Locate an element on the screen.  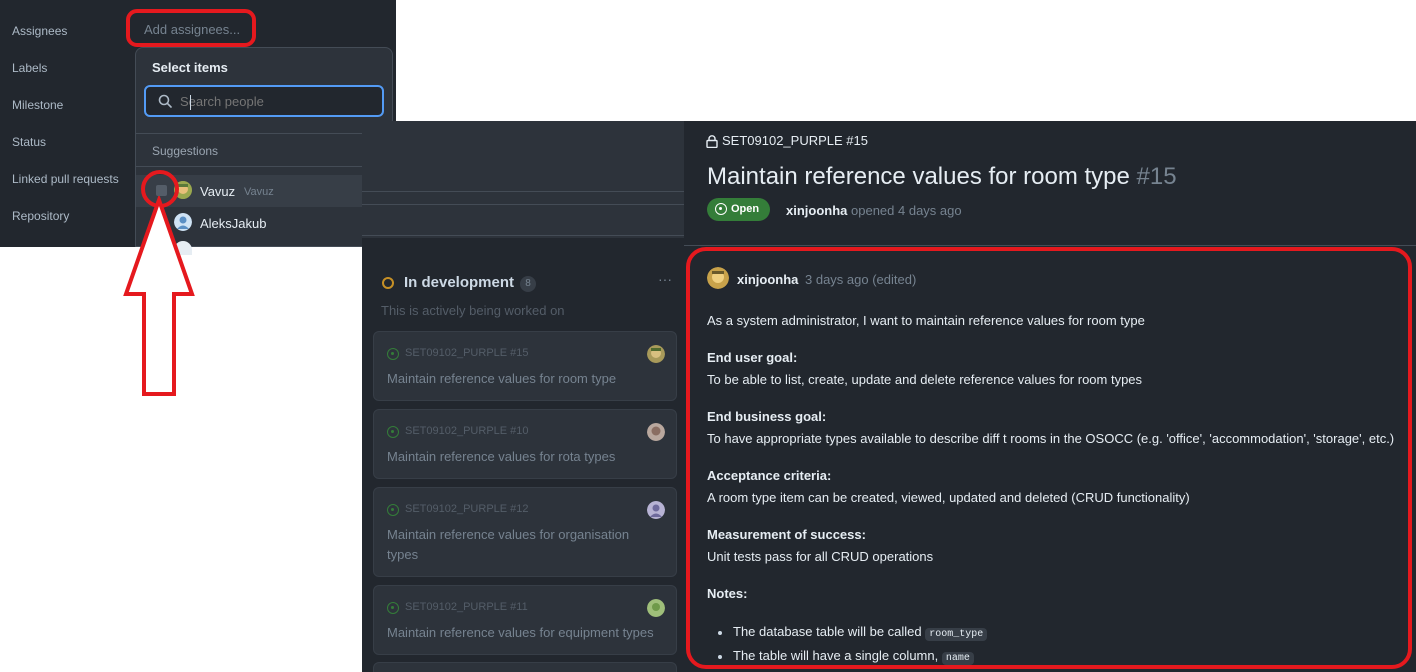
card-ref: SET09102_PURPLE #11 is located at coordinates (466, 607).